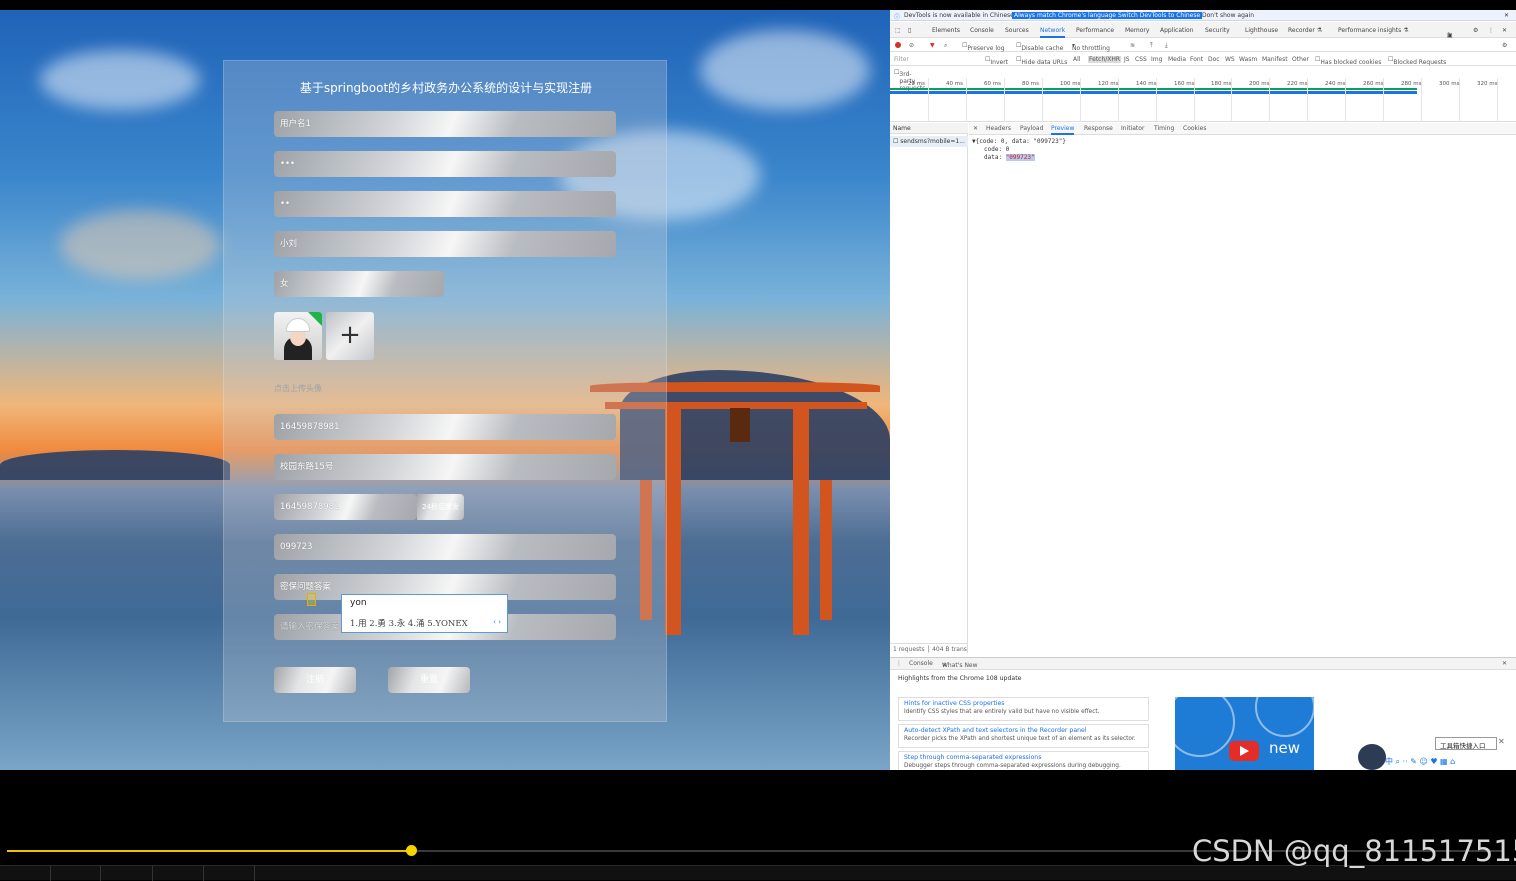 This screenshot has width=1516, height=881. Describe the element at coordinates (1091, 47) in the screenshot. I see `throttling-select: No throttling ▾` at that location.